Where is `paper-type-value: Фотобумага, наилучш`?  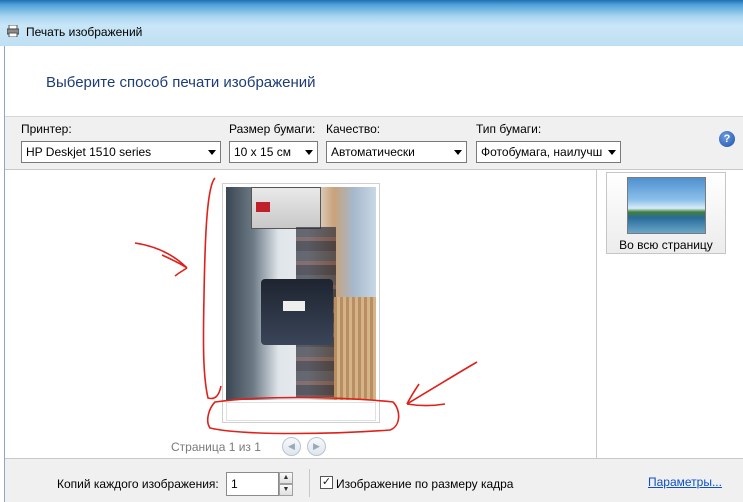
paper-type-value: Фотобумага, наилучш is located at coordinates (542, 152).